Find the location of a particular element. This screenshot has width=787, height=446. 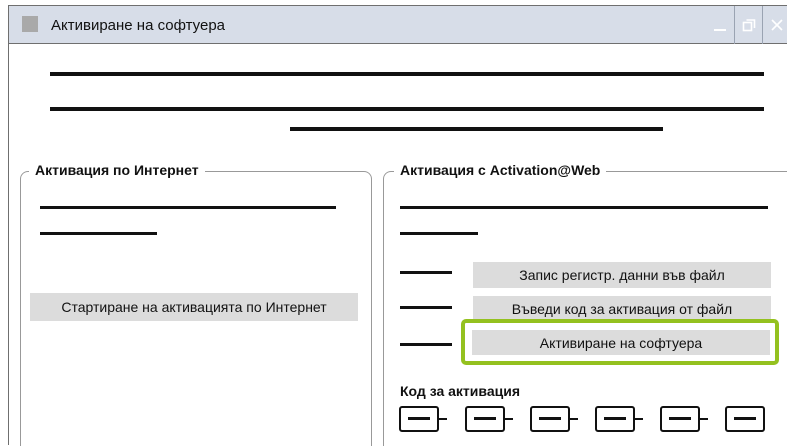

window-controls is located at coordinates (746, 25).